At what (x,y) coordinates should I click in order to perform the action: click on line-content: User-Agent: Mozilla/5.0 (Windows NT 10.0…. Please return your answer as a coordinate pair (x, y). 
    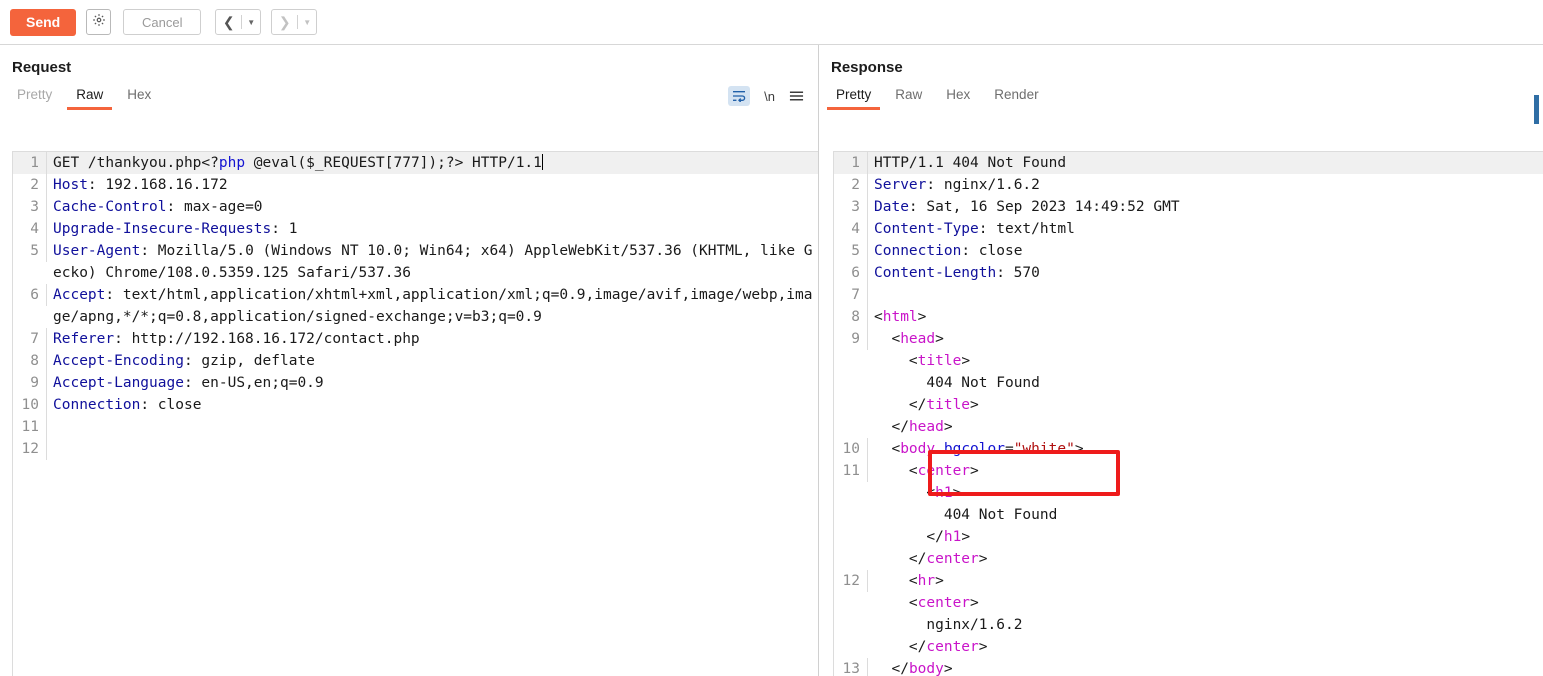
    Looking at the image, I should click on (432, 262).